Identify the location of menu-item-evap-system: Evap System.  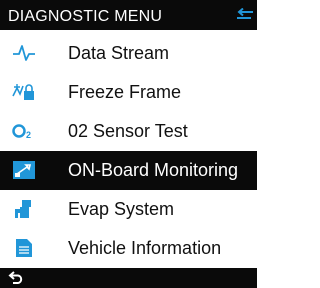
(128, 209).